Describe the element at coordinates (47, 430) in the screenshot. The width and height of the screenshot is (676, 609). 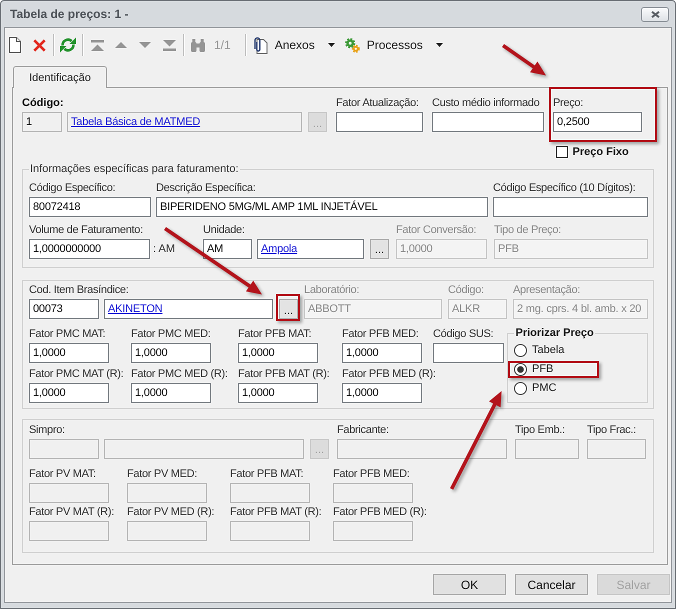
I see `field-label: Simpro:` at that location.